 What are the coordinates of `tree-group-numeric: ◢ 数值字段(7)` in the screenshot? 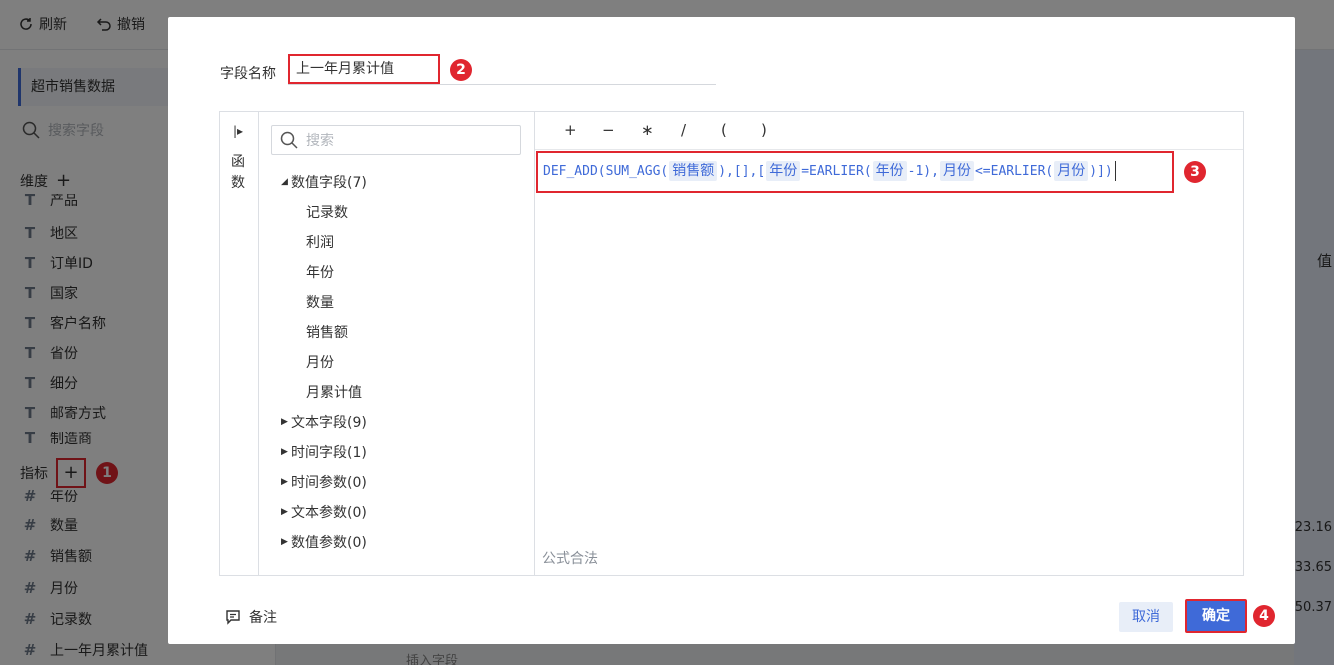 It's located at (324, 182).